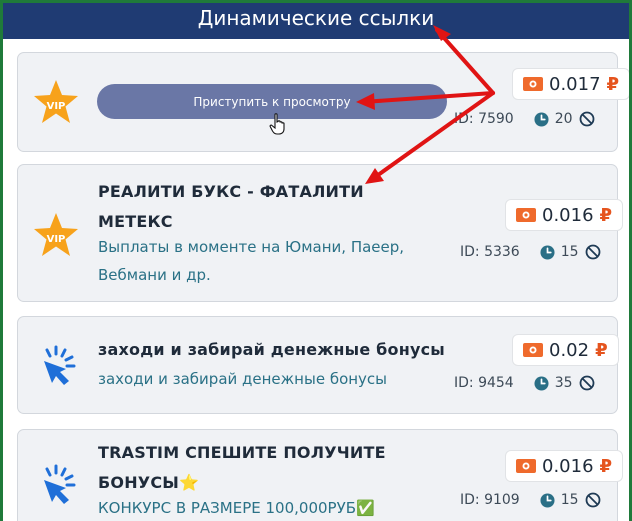  I want to click on task-title-line: РЕАЛИТИ БУКС - ФАТАЛИТИ, so click(231, 191).